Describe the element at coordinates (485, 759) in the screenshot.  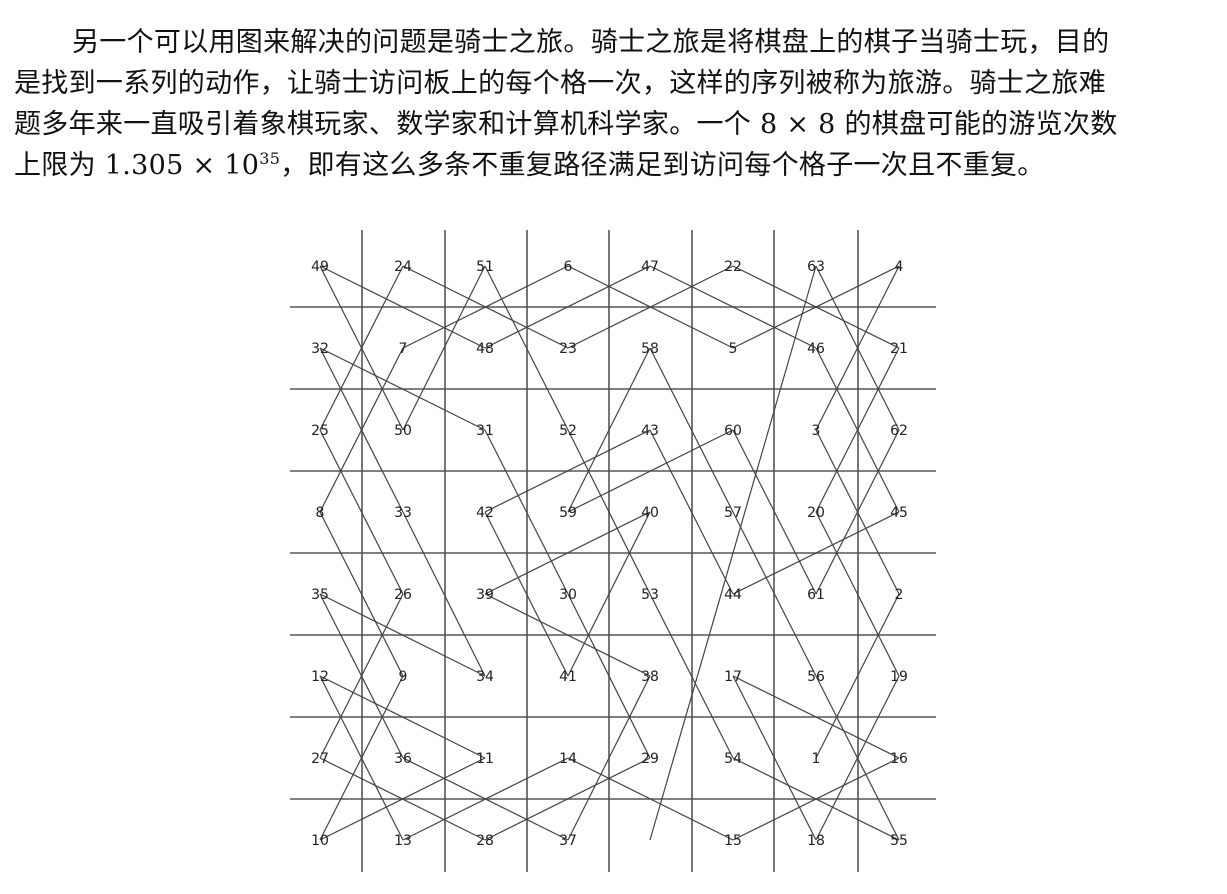
I see `move-number-label: 11` at that location.